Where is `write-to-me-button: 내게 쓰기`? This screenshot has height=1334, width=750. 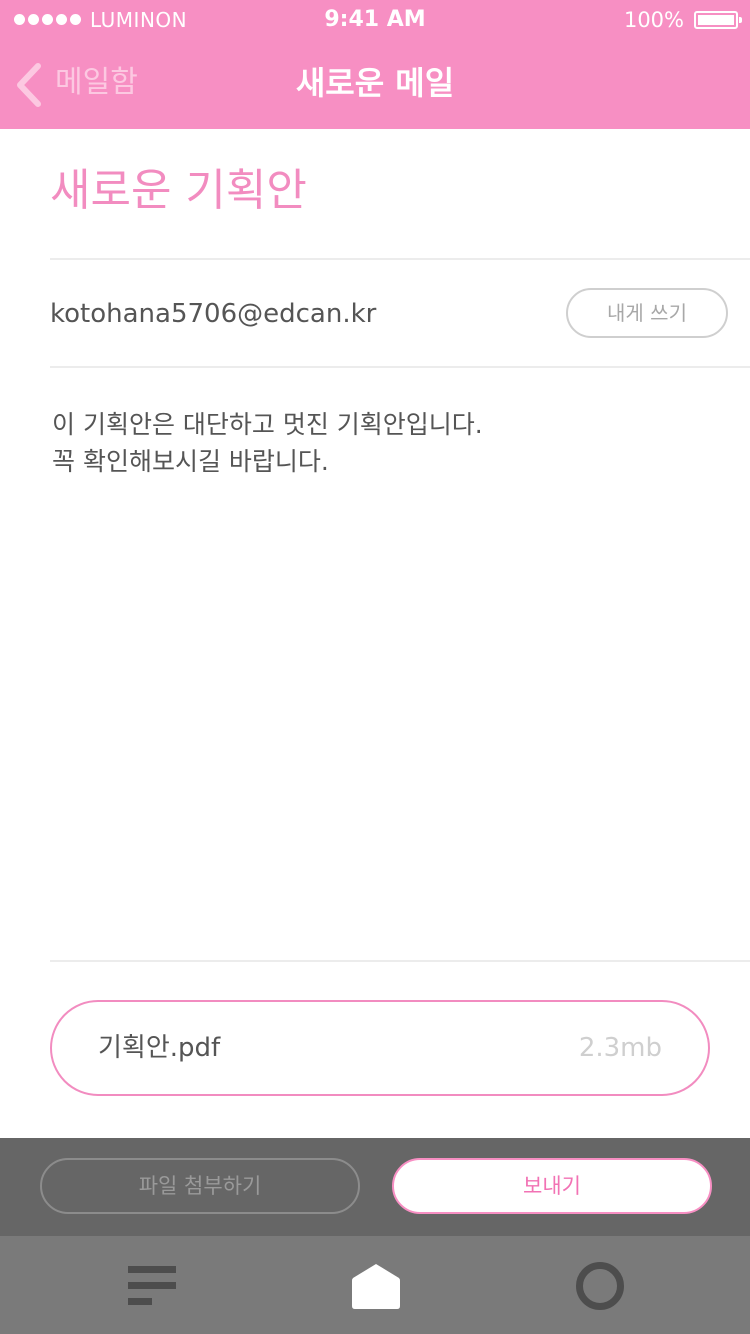
write-to-me-button: 내게 쓰기 is located at coordinates (647, 313).